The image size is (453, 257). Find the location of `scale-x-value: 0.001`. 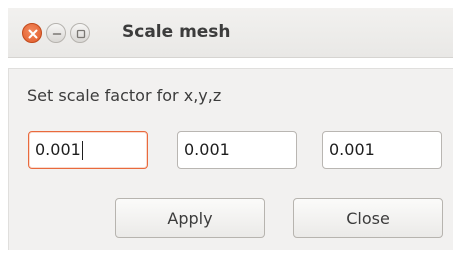

scale-x-value: 0.001 is located at coordinates (58, 149).